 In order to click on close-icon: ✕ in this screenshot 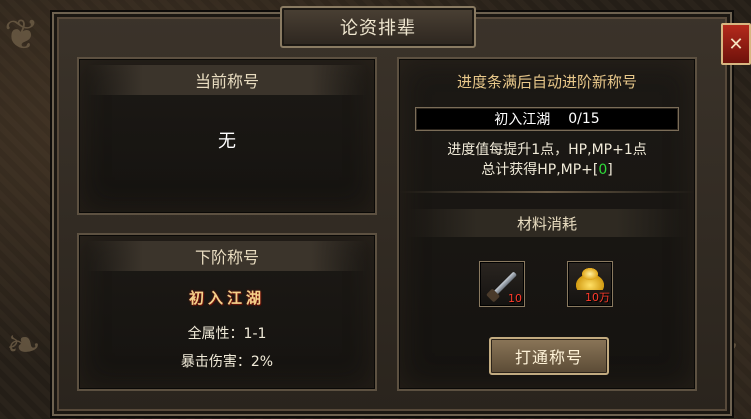, I will do `click(736, 44)`.